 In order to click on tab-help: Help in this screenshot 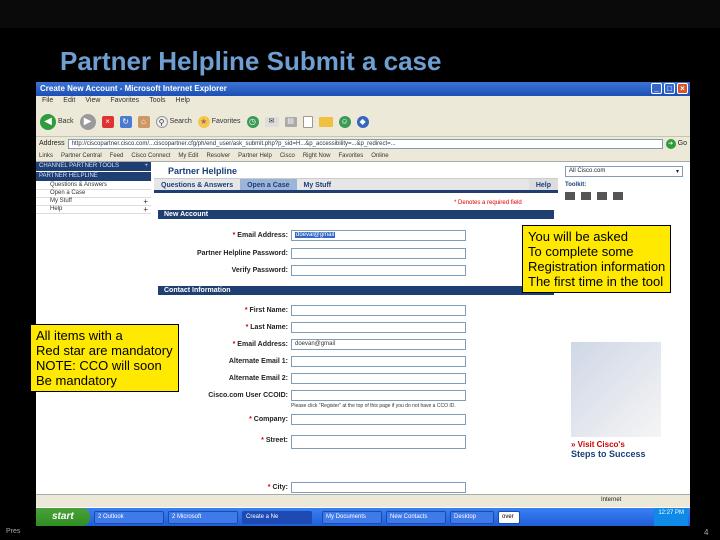, I will do `click(543, 184)`.